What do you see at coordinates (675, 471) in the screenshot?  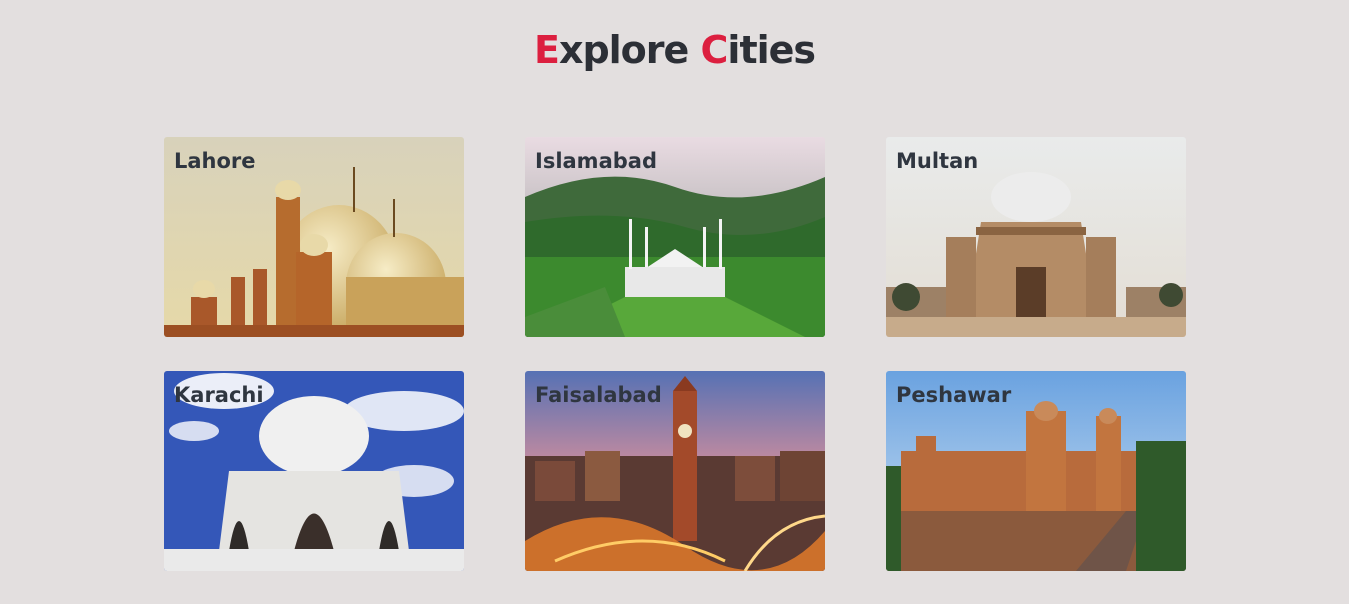 I see `city-card-faisalabad: Faisalabad` at bounding box center [675, 471].